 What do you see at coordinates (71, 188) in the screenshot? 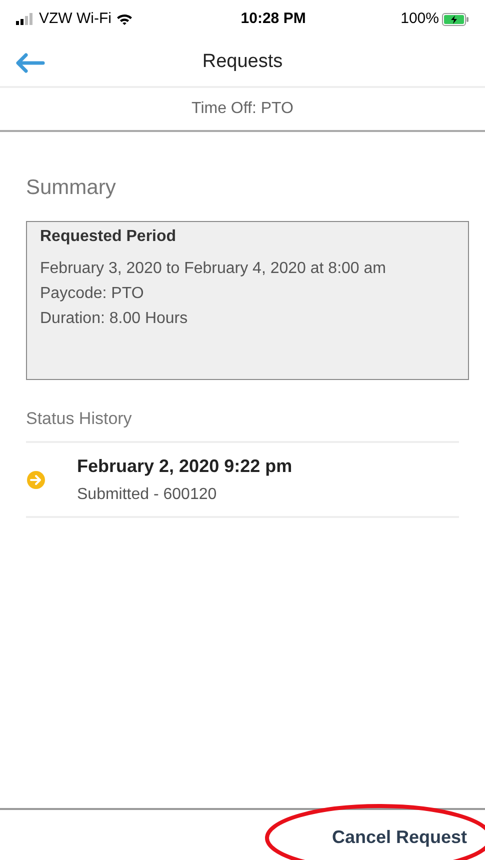
I see `section-heading: Summary` at bounding box center [71, 188].